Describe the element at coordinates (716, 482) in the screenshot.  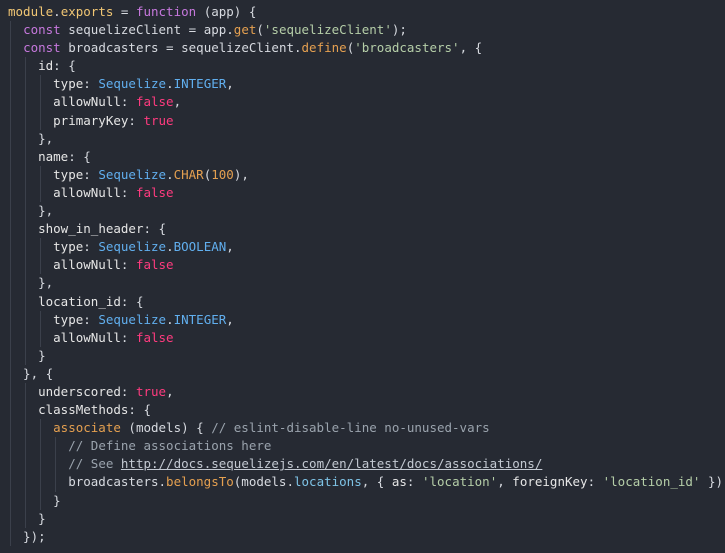
I see `code-token: });` at that location.